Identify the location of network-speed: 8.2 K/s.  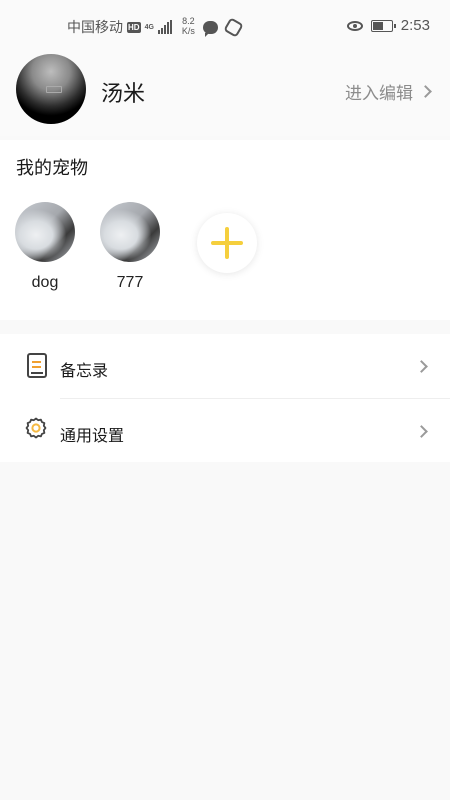
(188, 26).